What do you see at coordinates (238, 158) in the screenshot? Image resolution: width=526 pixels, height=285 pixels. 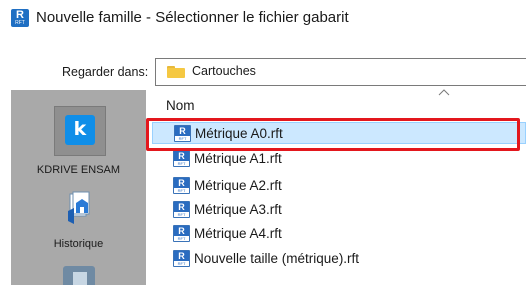 I see `file-name: Métrique A1.rft` at bounding box center [238, 158].